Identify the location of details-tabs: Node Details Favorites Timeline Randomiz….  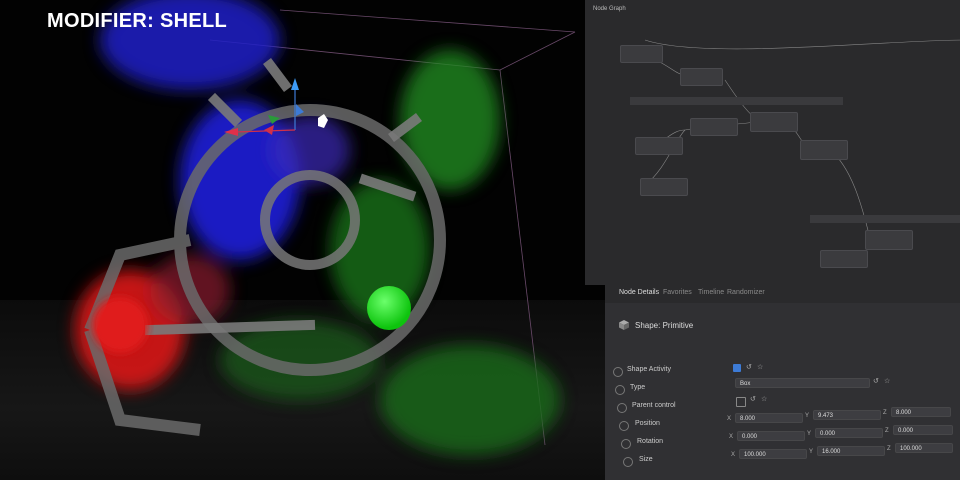
(782, 294).